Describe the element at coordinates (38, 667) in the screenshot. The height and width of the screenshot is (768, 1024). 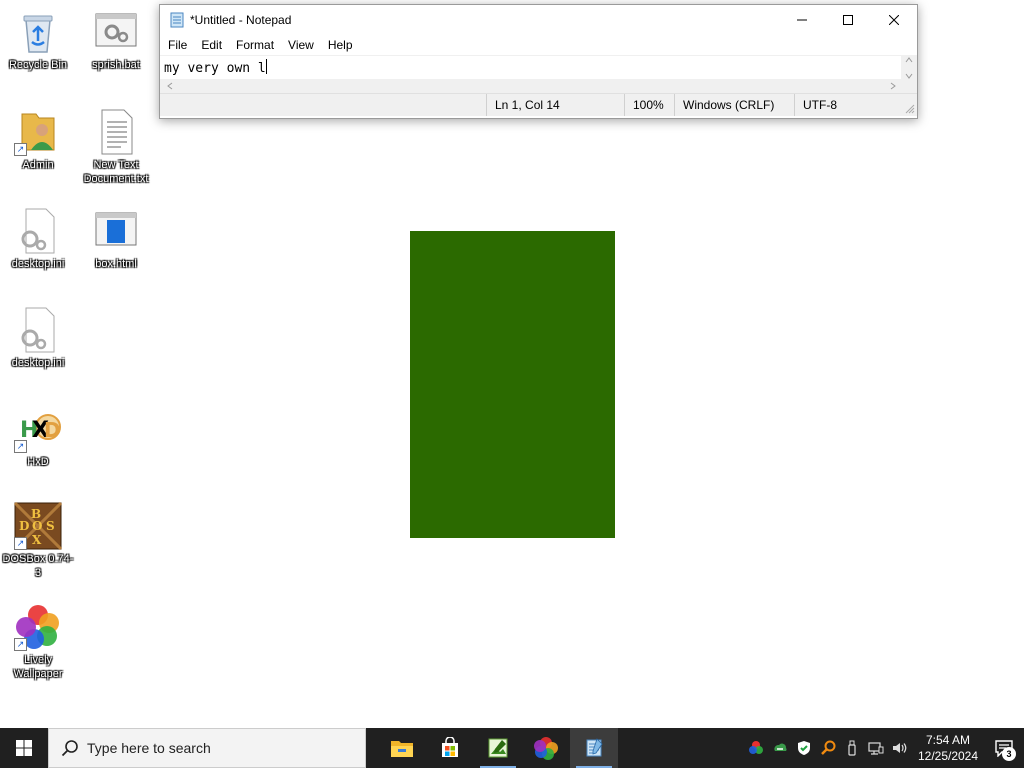
I see `desktop-icon-label: Lively Wallpaper` at that location.